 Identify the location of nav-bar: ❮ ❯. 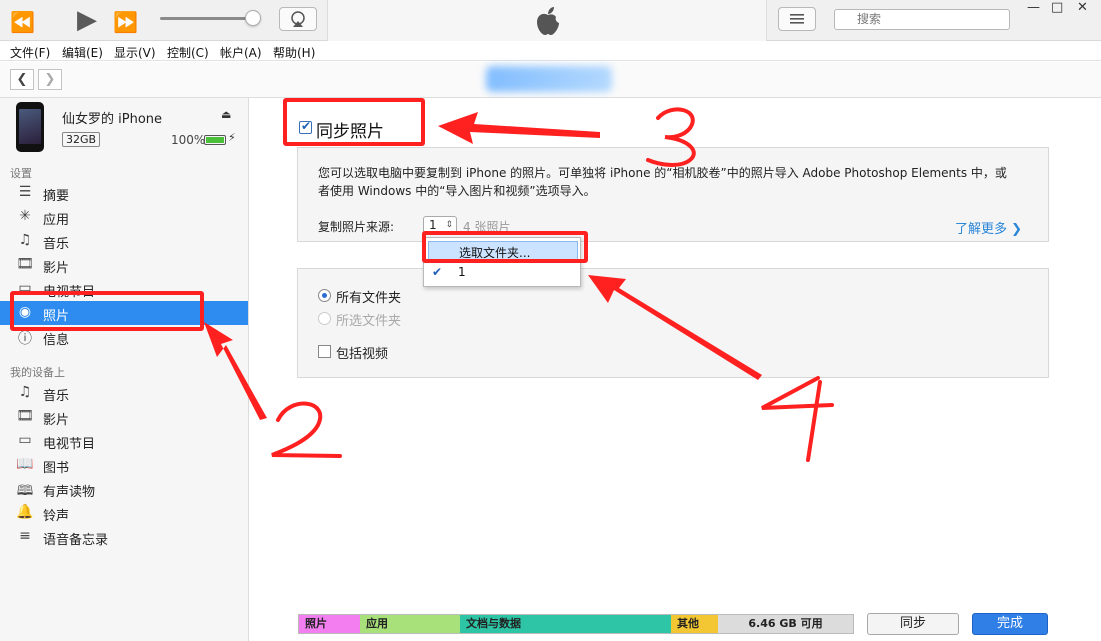
(550, 80).